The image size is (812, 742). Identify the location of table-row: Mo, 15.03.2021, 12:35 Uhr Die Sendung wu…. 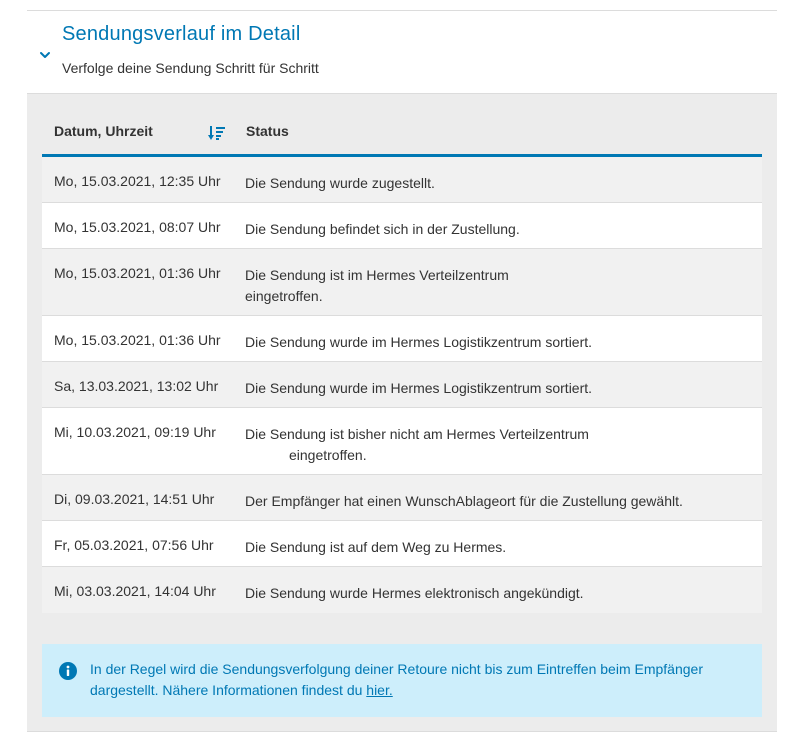
(402, 180).